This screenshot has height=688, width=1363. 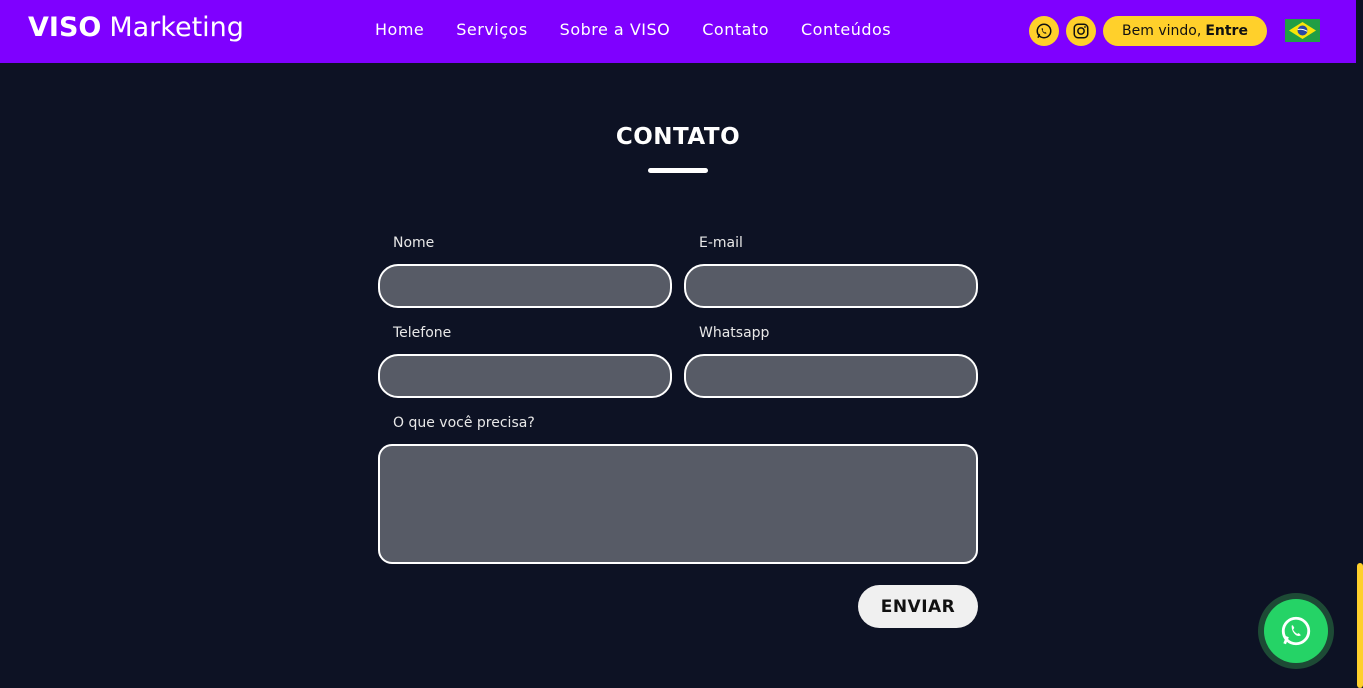 What do you see at coordinates (918, 606) in the screenshot?
I see `submit-button: ENVIAR` at bounding box center [918, 606].